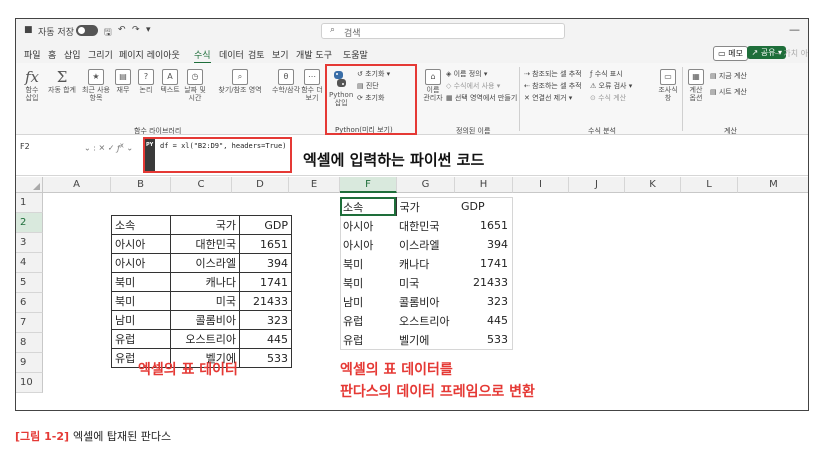 The height and width of the screenshot is (463, 820). Describe the element at coordinates (481, 98) in the screenshot. I see `create-from-selection-button: ▦ 선택 영역에서 만들기` at that location.